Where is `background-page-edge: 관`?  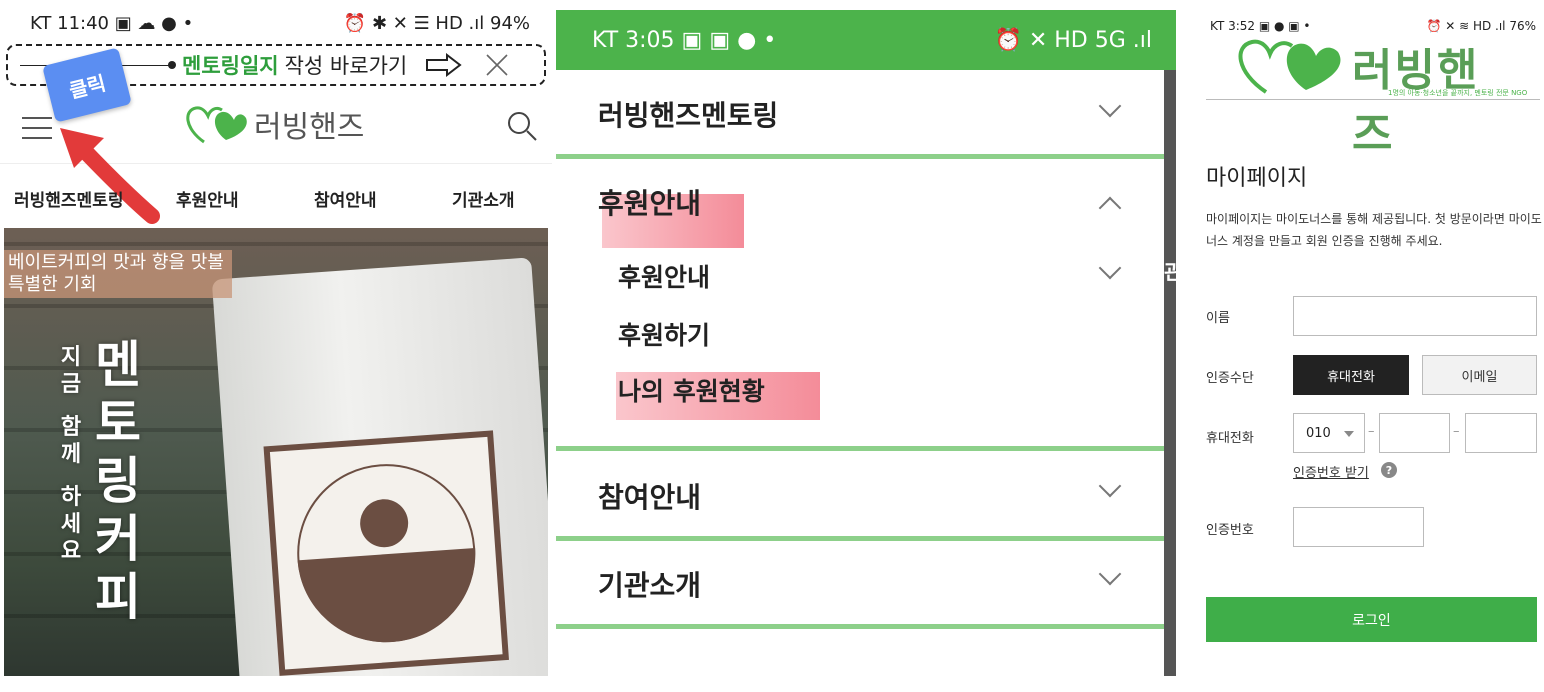
background-page-edge: 관 is located at coordinates (1170, 373).